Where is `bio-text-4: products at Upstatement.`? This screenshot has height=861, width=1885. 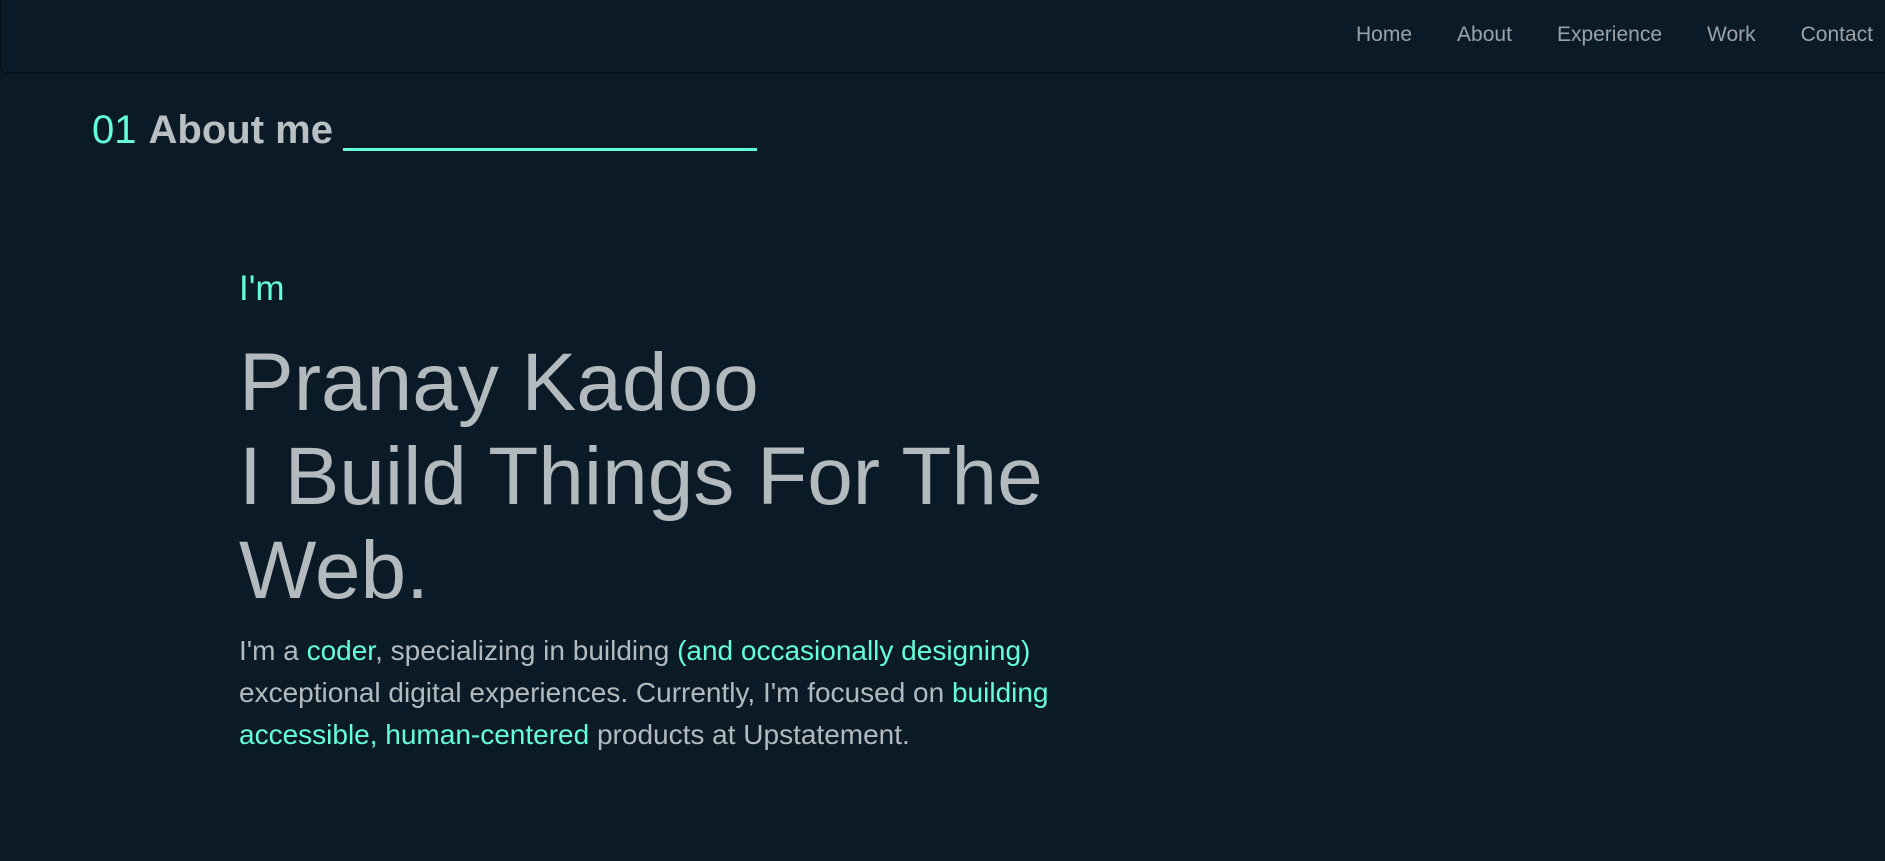 bio-text-4: products at Upstatement. is located at coordinates (749, 734).